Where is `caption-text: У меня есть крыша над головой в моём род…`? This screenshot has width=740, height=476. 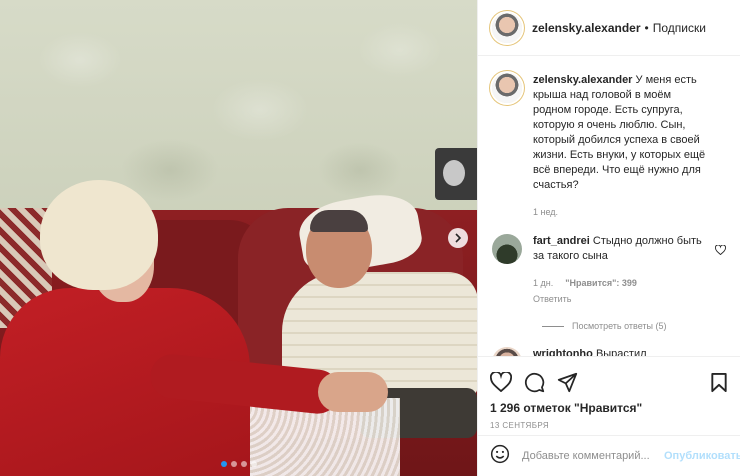
caption-text: У меня есть крыша над головой в моём род… is located at coordinates (619, 132).